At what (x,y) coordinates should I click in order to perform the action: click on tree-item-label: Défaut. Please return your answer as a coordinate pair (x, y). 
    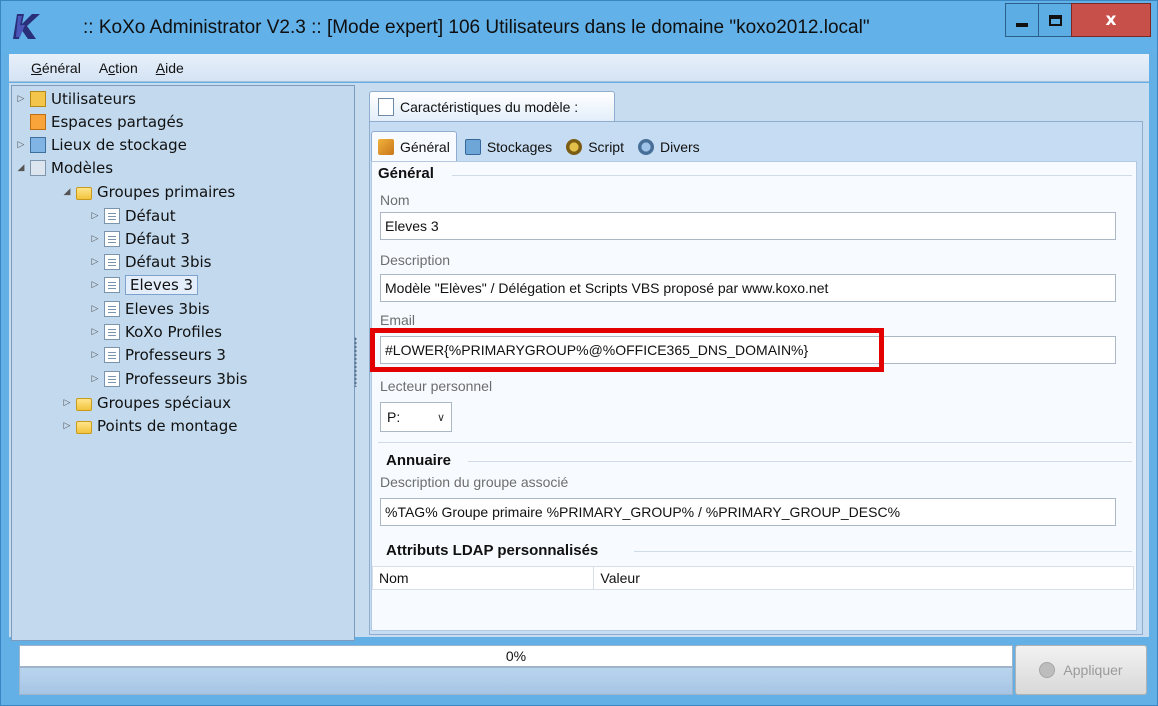
    Looking at the image, I should click on (150, 216).